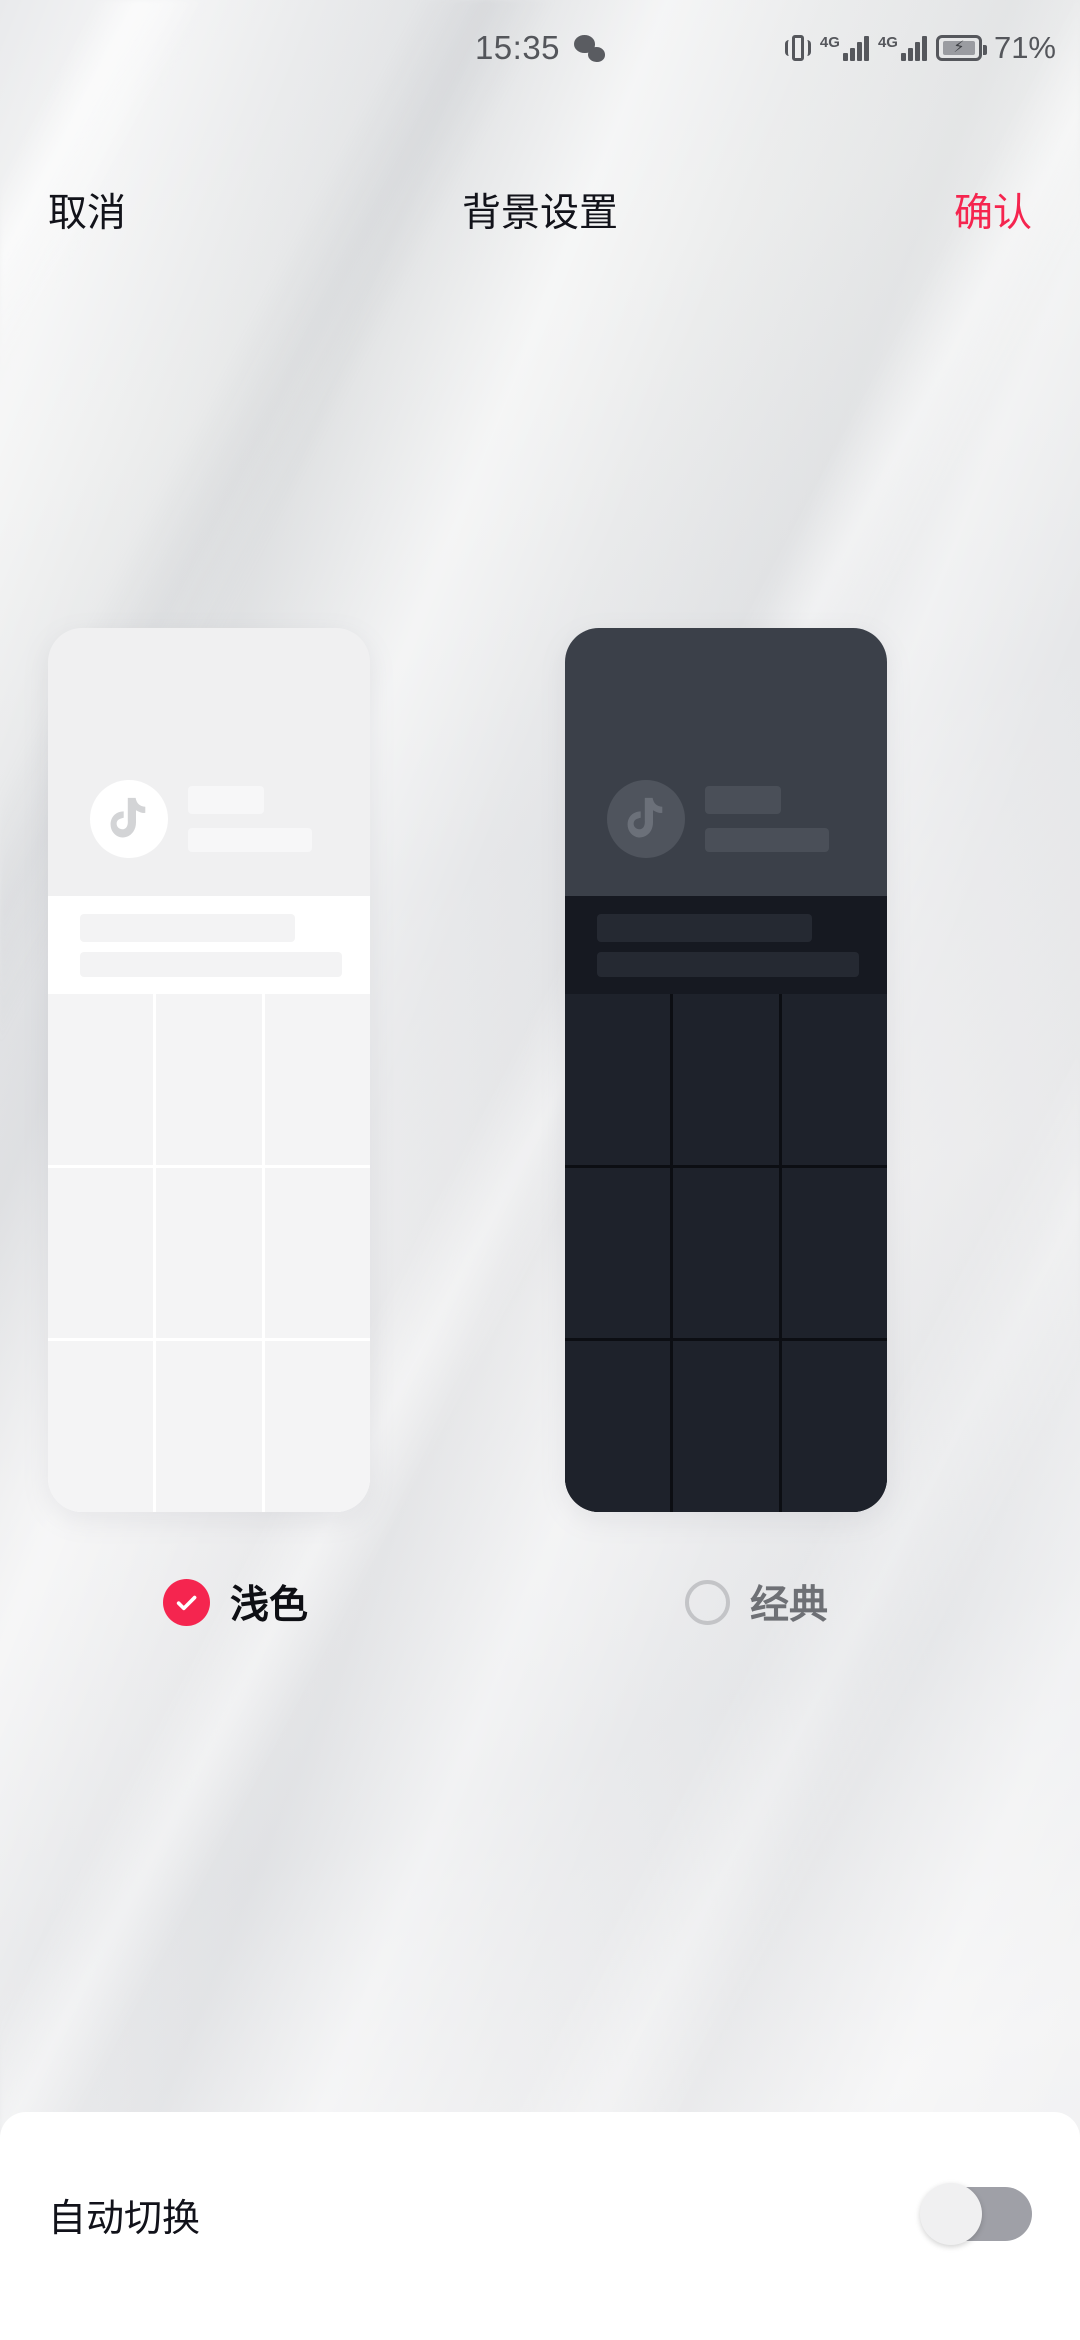 This screenshot has width=1080, height=2340. I want to click on nav-bar: 取消 背景设置 确认, so click(540, 210).